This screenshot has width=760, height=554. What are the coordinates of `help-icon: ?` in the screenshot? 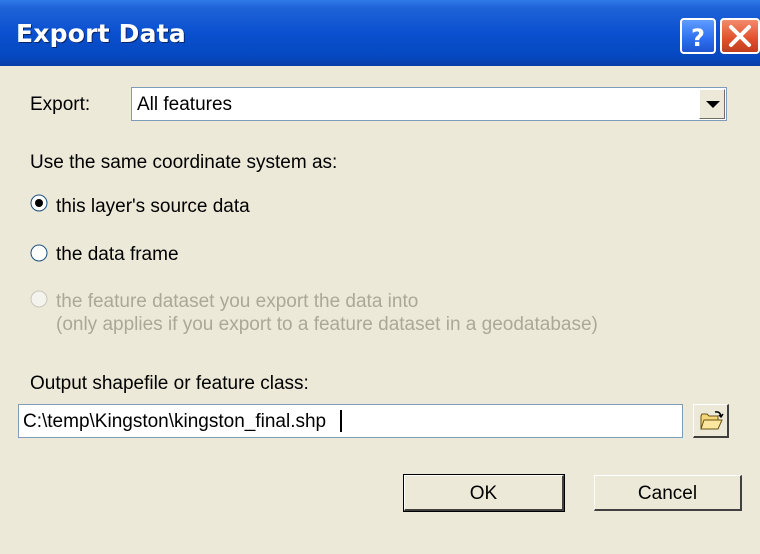 It's located at (698, 38).